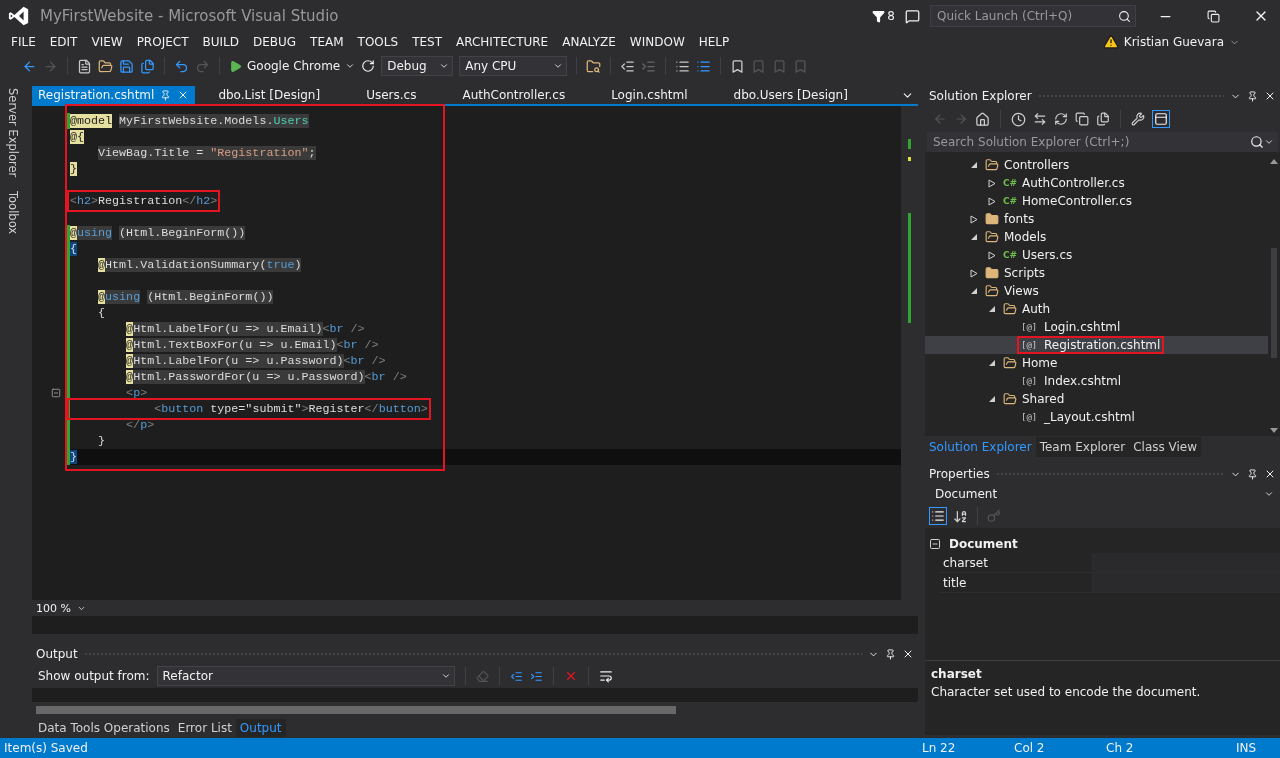  I want to click on tree-item: C# AuthController.cs, so click(1064, 183).